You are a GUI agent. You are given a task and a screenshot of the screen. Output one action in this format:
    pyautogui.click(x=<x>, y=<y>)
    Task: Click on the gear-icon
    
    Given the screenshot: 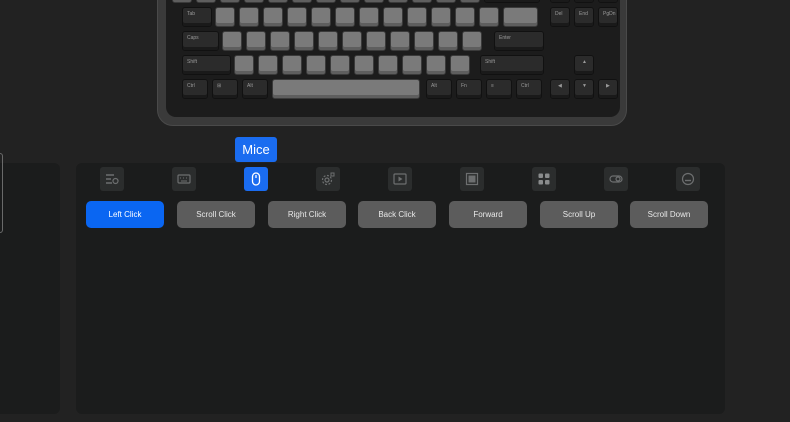 What is the action you would take?
    pyautogui.click(x=328, y=179)
    